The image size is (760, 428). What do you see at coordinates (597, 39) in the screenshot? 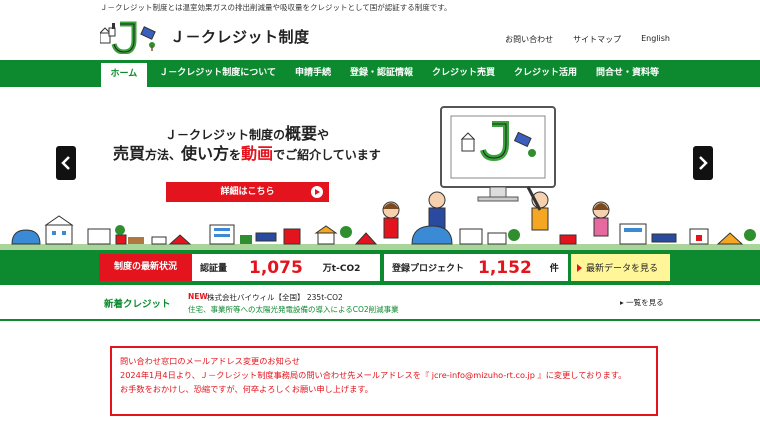
I see `sitemap-link: サイトマップ` at bounding box center [597, 39].